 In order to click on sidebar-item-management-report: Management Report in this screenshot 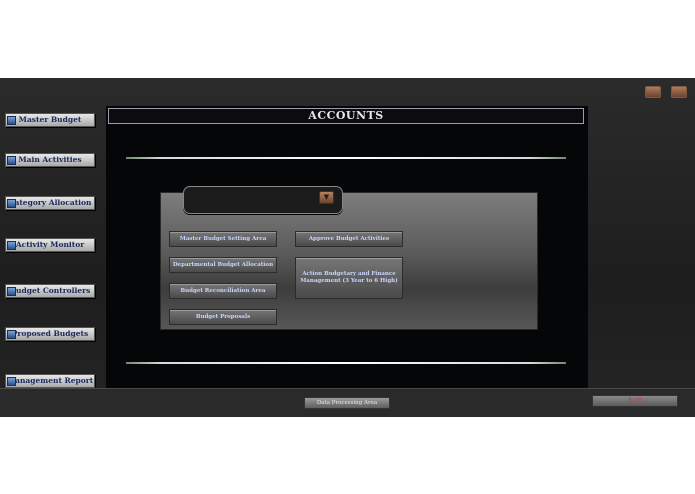, I will do `click(50, 381)`.